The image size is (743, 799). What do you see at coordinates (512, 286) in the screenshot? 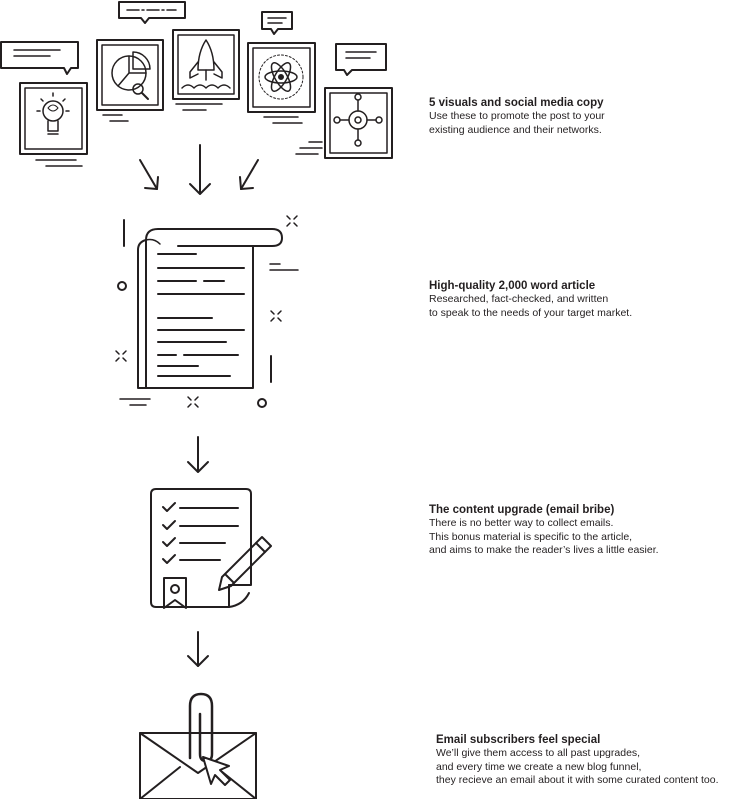
I see `step-title: High-quality 2,000 word article` at bounding box center [512, 286].